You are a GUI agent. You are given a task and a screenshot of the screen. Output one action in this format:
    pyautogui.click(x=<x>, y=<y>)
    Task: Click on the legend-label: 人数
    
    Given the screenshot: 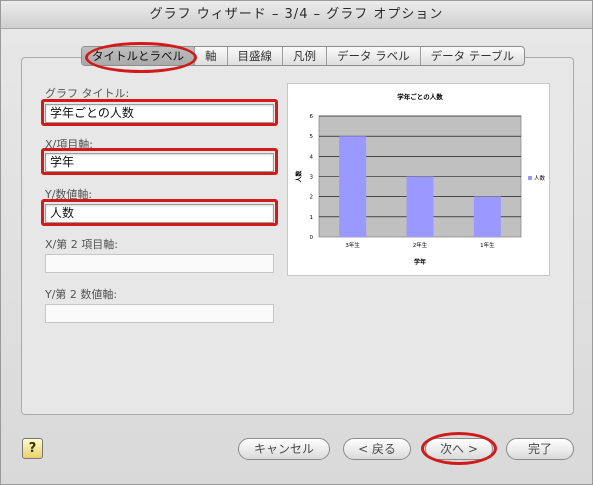 What is the action you would take?
    pyautogui.click(x=540, y=178)
    